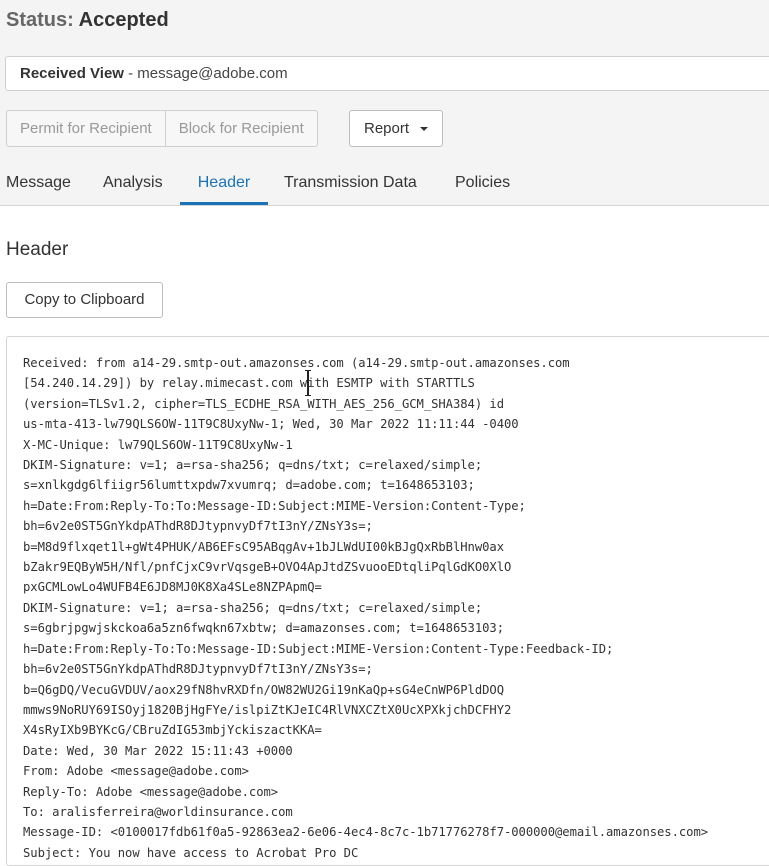  Describe the element at coordinates (158, 444) in the screenshot. I see `header-line: X-MC-Unique: lw79QLS6OW-11T9C8UxyNw-1` at that location.